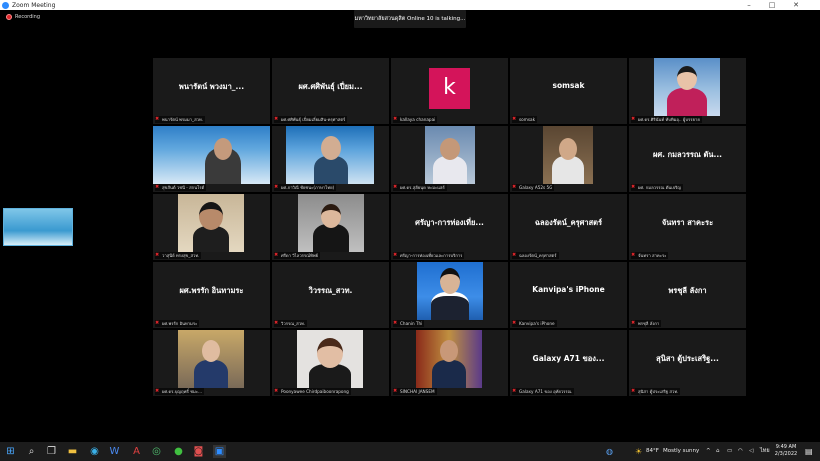 The image size is (820, 461). Describe the element at coordinates (796, 5) in the screenshot. I see `close-button: ✕` at that location.